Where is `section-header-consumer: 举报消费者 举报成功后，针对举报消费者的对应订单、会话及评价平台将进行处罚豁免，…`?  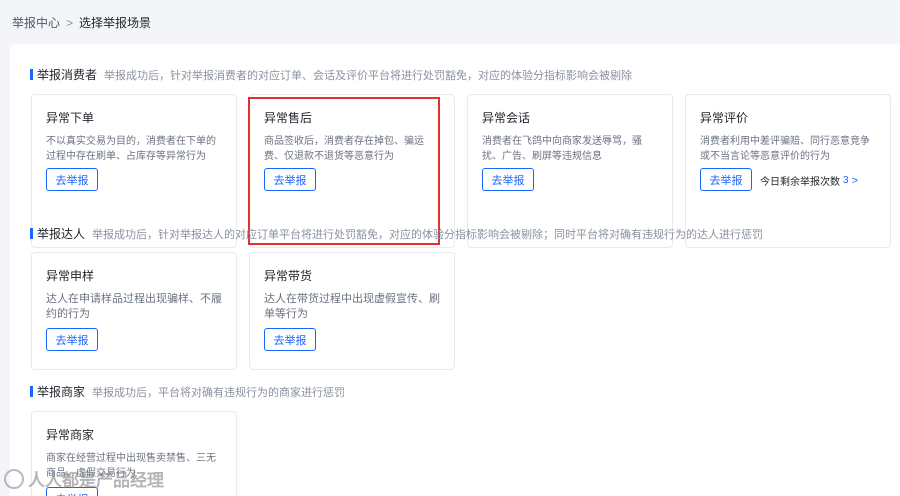 section-header-consumer: 举报消费者 举报成功后，针对举报消费者的对应订单、会话及评价平台将进行处罚豁免，… is located at coordinates (331, 74).